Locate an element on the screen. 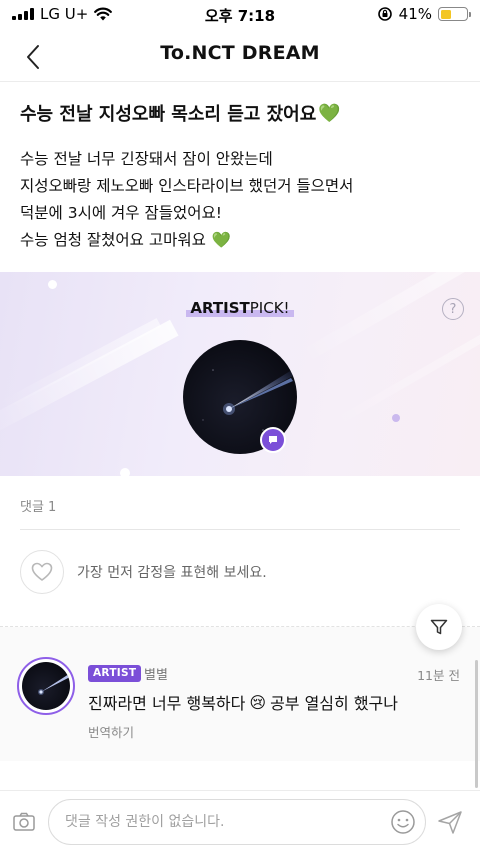  battery-percent: 41% is located at coordinates (415, 14).